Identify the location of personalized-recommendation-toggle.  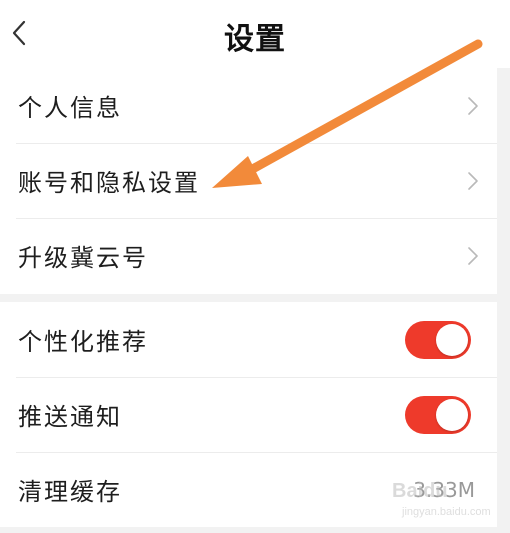
(438, 339).